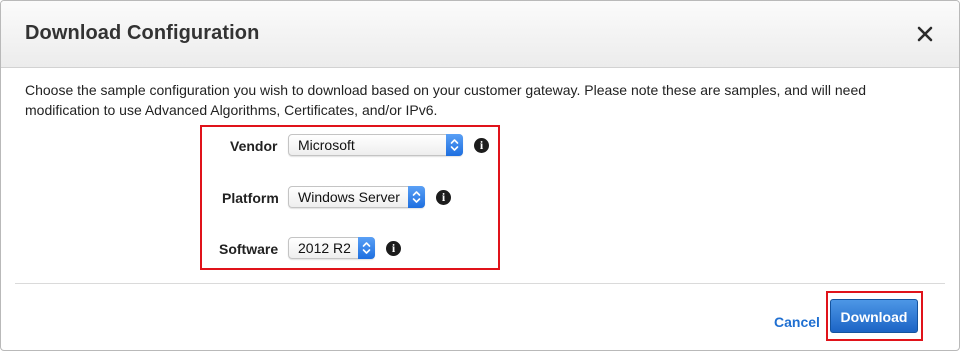 Image resolution: width=960 pixels, height=351 pixels. What do you see at coordinates (326, 145) in the screenshot?
I see `vendor-select-value: Microsoft` at bounding box center [326, 145].